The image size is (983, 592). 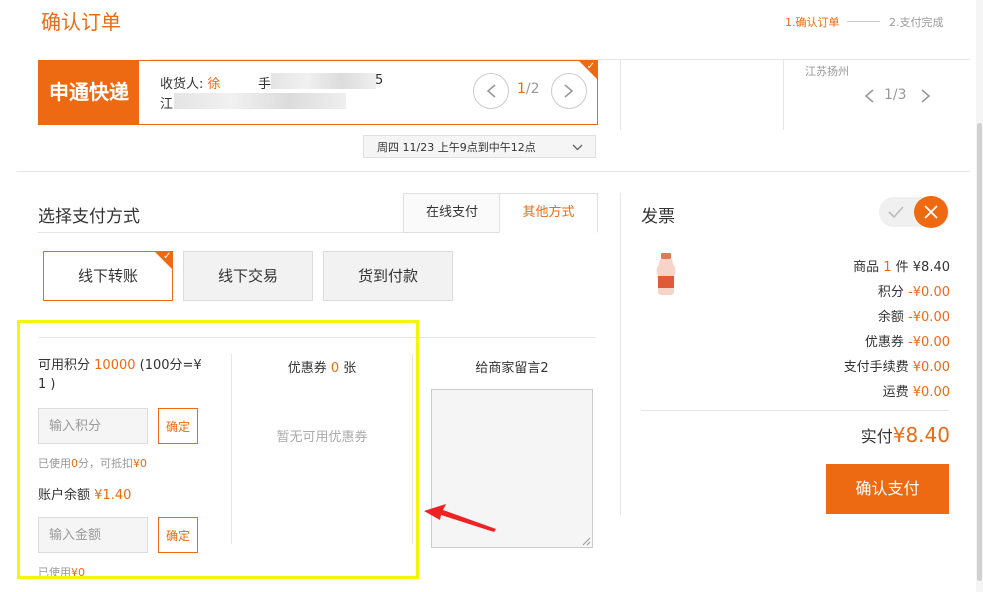 I want to click on summary-fee: 支付手续费 ¥0.00, so click(x=896, y=367).